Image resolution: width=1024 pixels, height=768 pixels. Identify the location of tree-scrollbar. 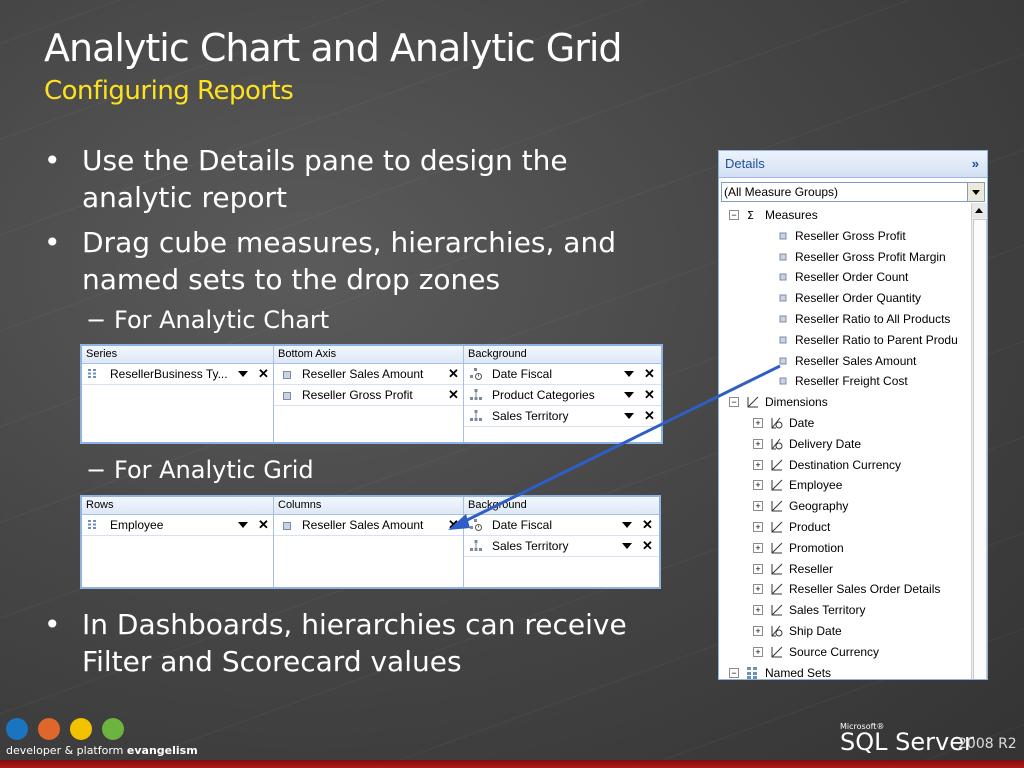
(979, 441).